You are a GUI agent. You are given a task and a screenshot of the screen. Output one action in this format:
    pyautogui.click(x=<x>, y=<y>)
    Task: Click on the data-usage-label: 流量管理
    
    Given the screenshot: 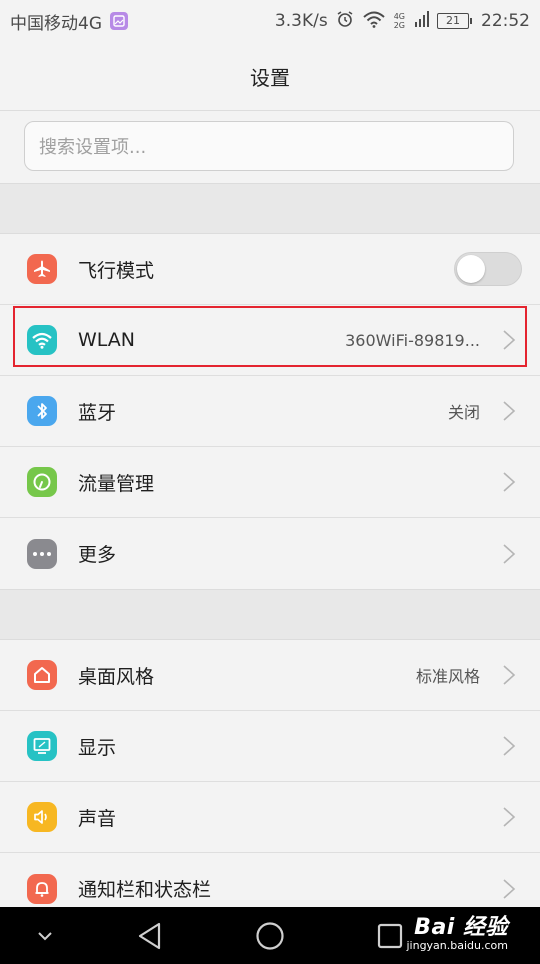 What is the action you would take?
    pyautogui.click(x=116, y=483)
    